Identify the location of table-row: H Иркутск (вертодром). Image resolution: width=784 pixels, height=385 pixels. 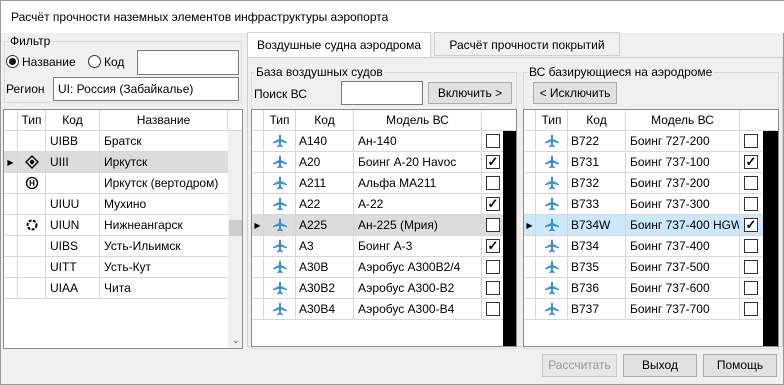
(116, 183).